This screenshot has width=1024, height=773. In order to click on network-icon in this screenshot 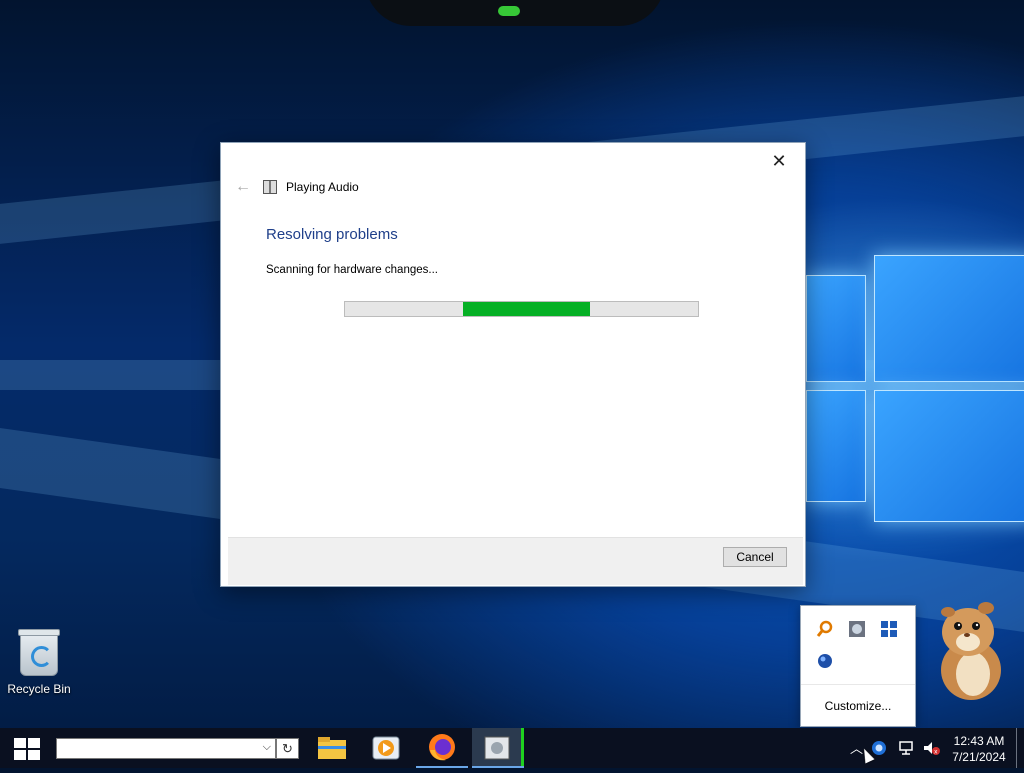, I will do `click(907, 748)`.